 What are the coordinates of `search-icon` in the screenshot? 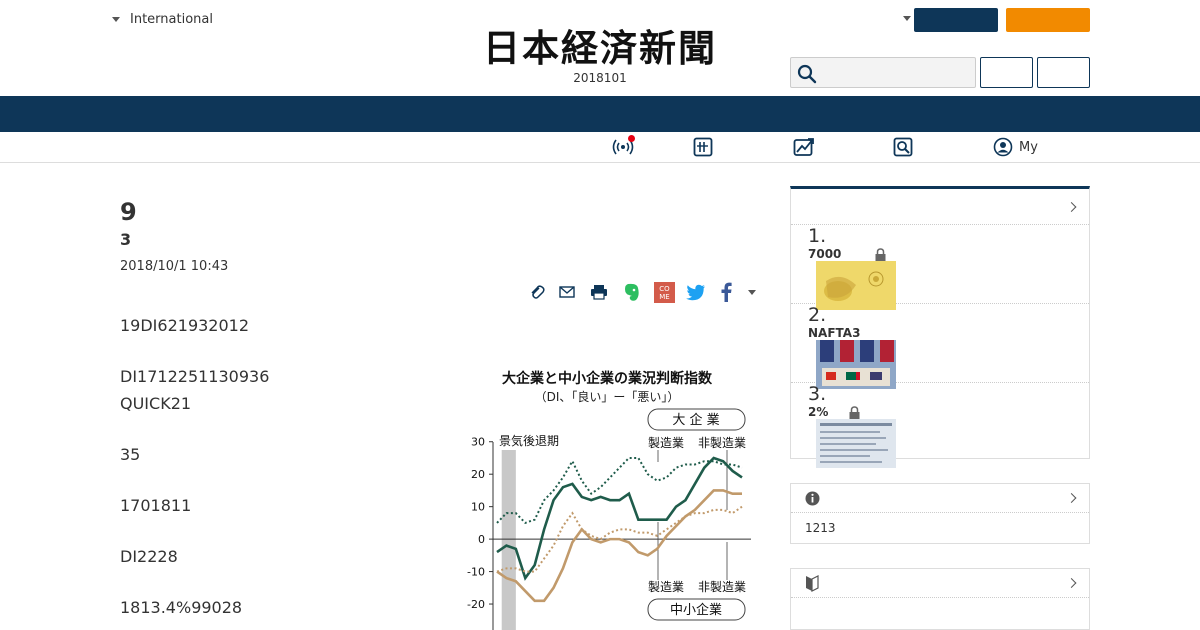 It's located at (807, 74).